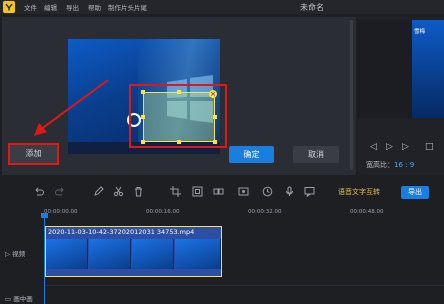  What do you see at coordinates (98, 191) in the screenshot?
I see `pen-icon` at bounding box center [98, 191].